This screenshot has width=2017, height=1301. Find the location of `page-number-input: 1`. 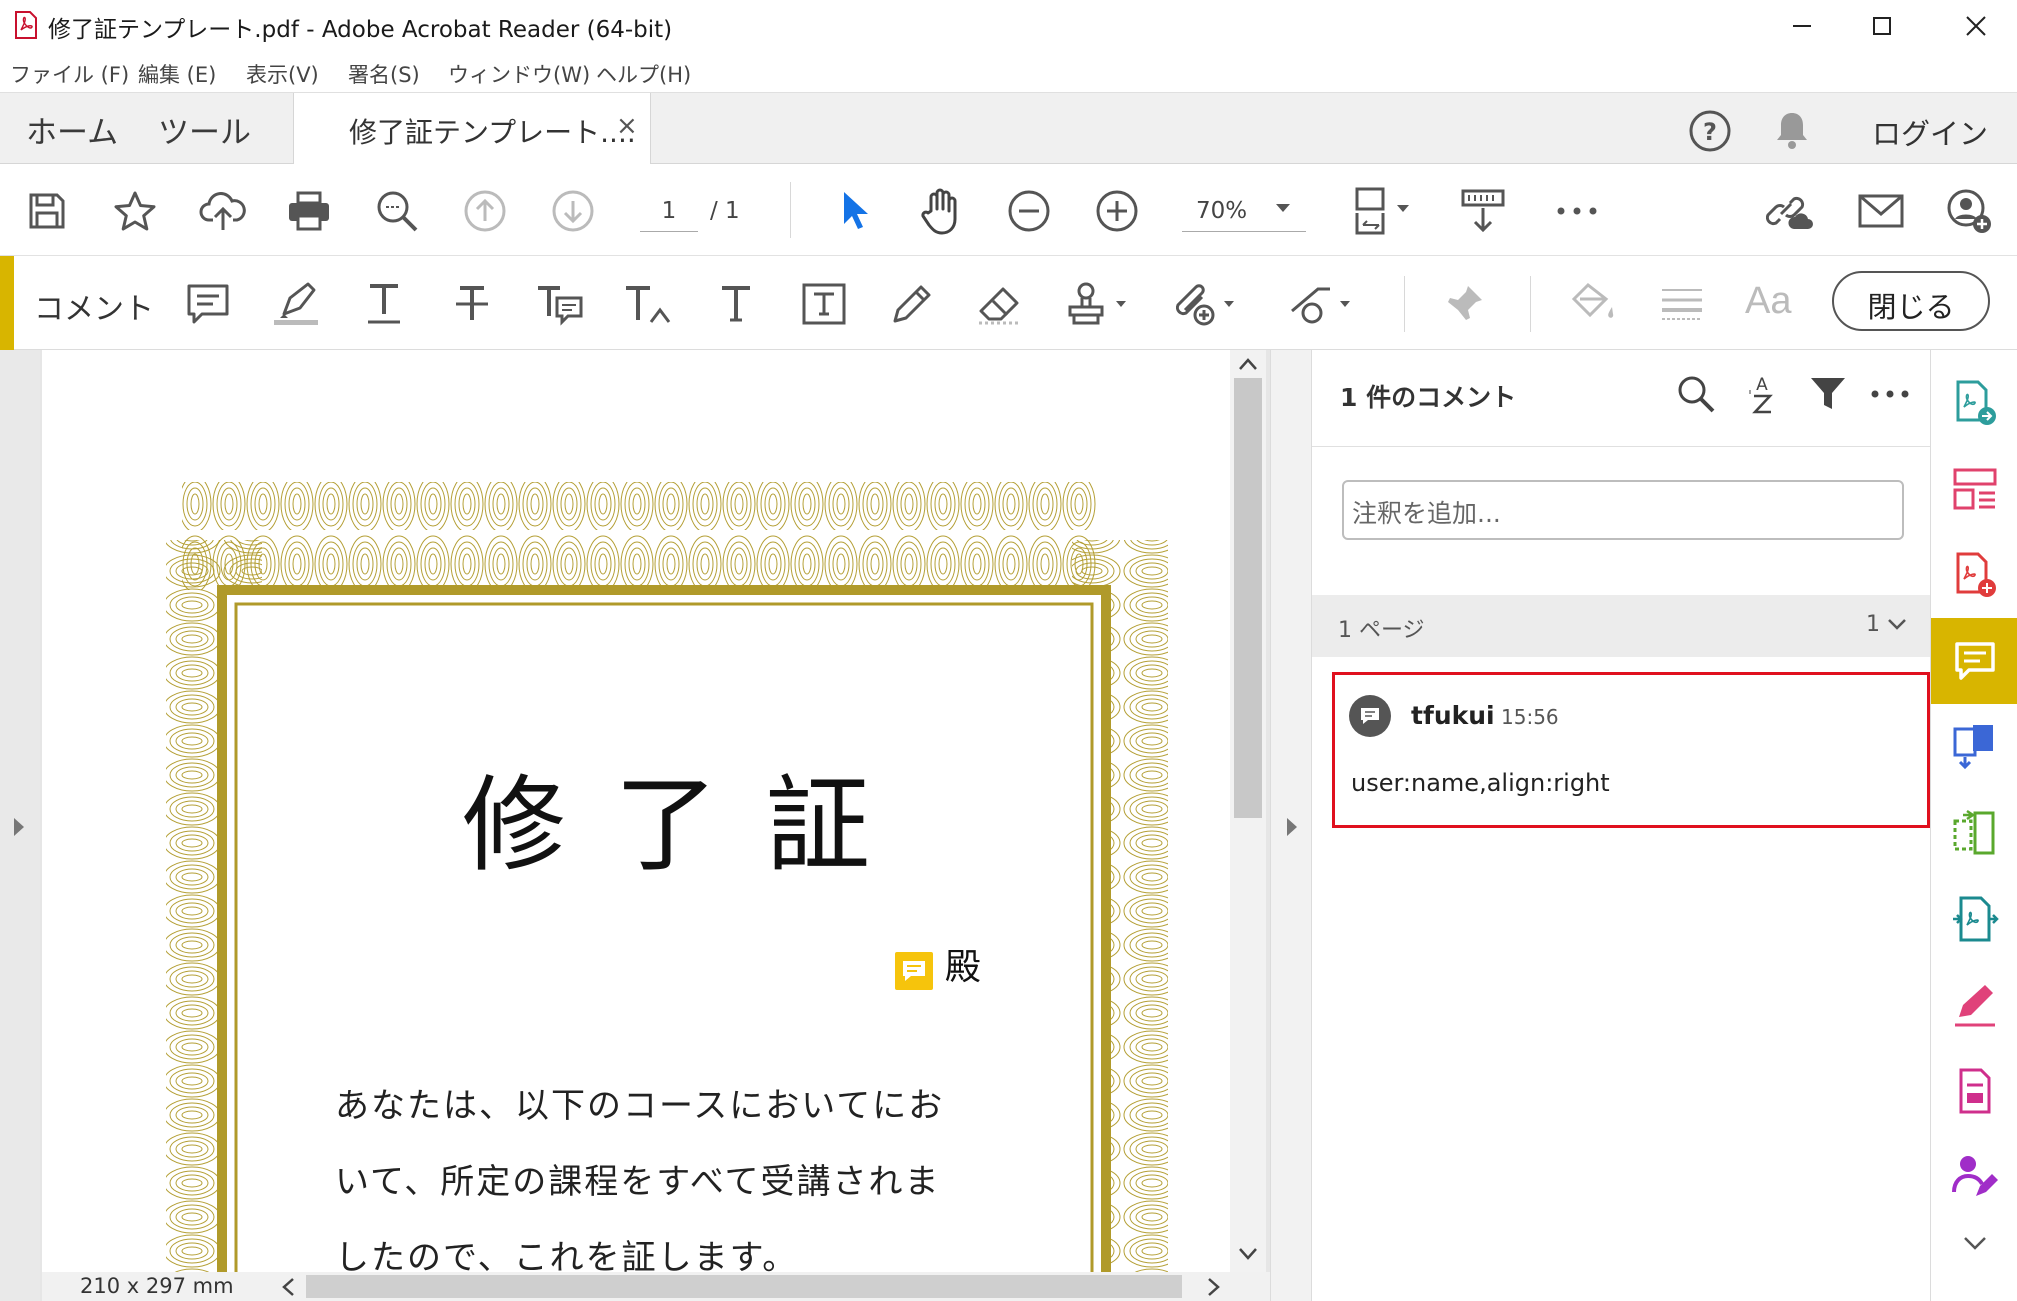

page-number-input: 1 is located at coordinates (669, 211).